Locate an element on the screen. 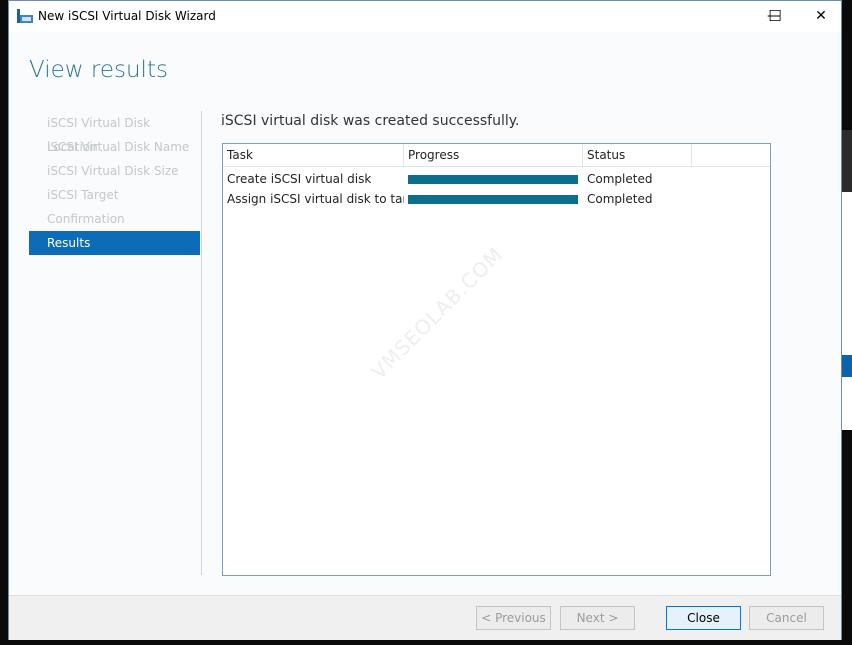 The height and width of the screenshot is (645, 852). step-size: iSCSI Virtual Disk Size is located at coordinates (113, 171).